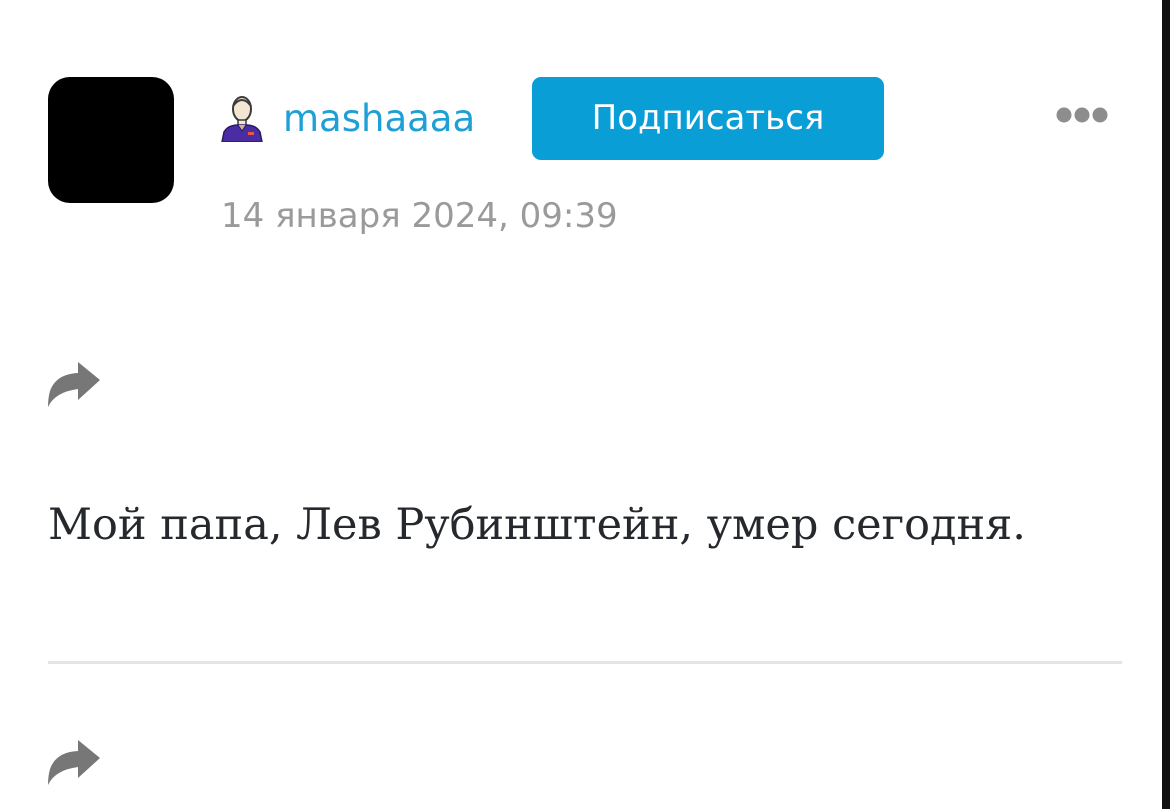  What do you see at coordinates (111, 140) in the screenshot?
I see `avatar` at bounding box center [111, 140].